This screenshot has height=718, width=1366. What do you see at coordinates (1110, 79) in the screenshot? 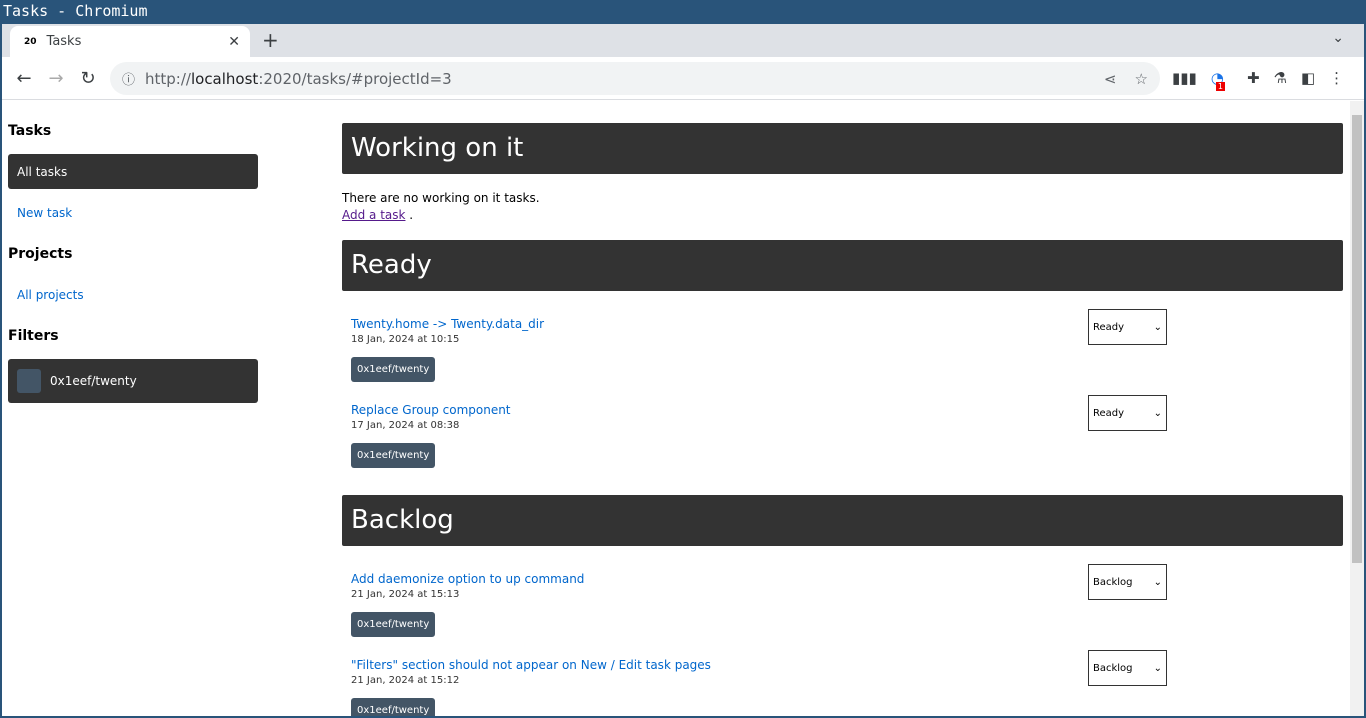
I see `share-icon: ⋖` at bounding box center [1110, 79].